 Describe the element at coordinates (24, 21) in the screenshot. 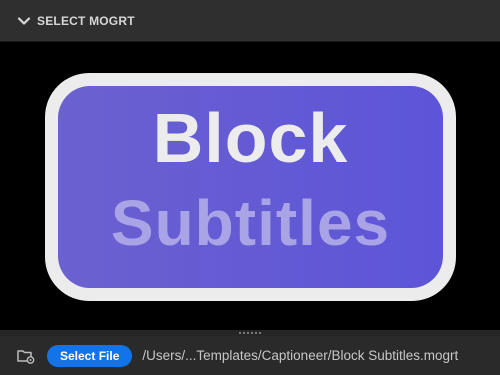

I see `chevron-down-icon` at that location.